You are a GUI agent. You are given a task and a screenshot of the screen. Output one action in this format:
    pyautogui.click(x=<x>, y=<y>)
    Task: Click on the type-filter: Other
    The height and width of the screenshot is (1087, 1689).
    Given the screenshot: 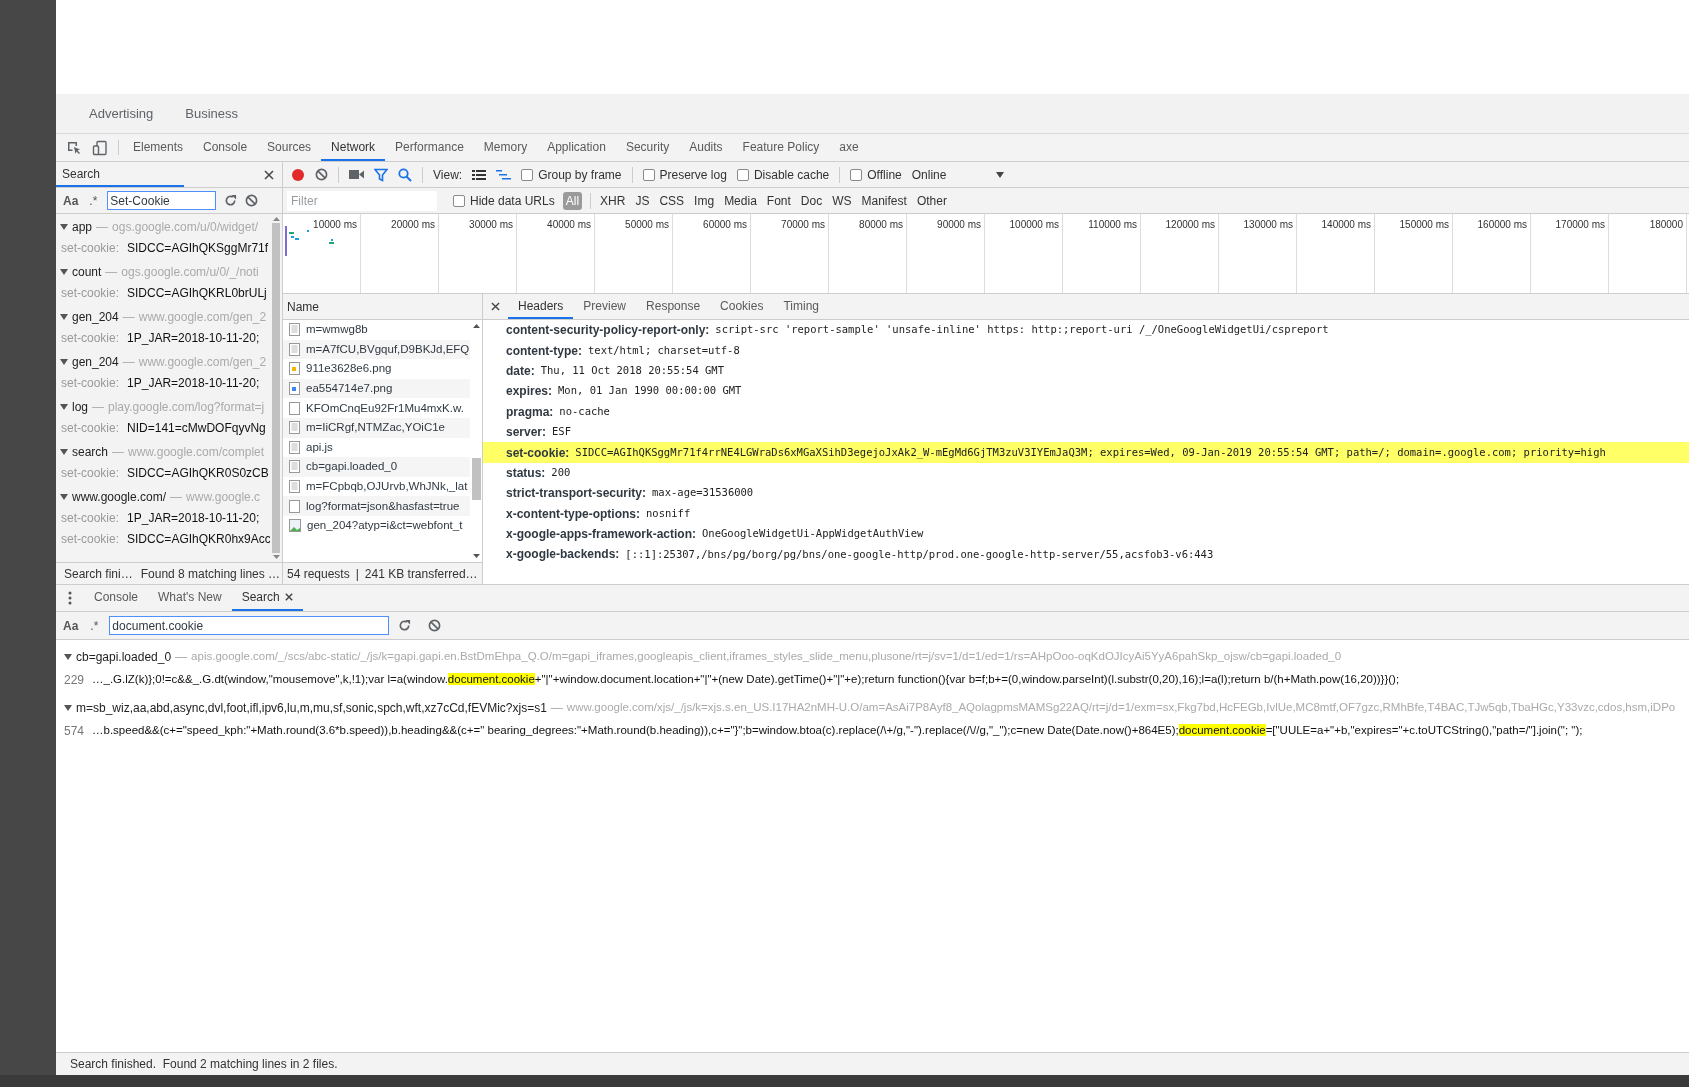 What is the action you would take?
    pyautogui.click(x=931, y=200)
    